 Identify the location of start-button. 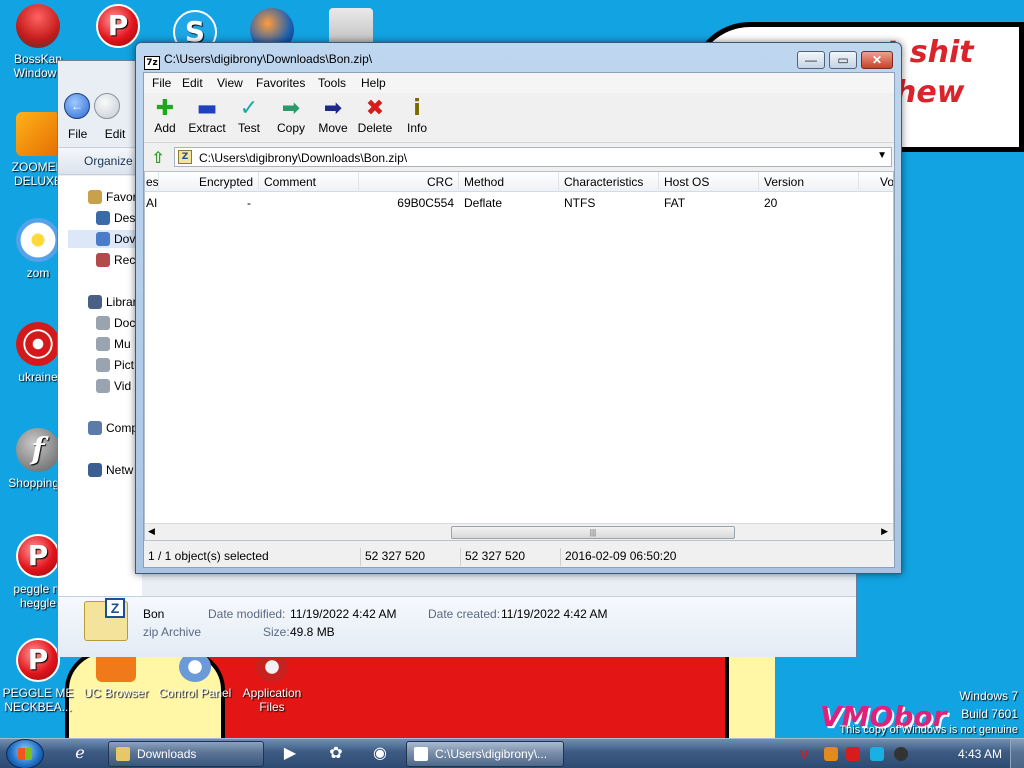
(25, 753).